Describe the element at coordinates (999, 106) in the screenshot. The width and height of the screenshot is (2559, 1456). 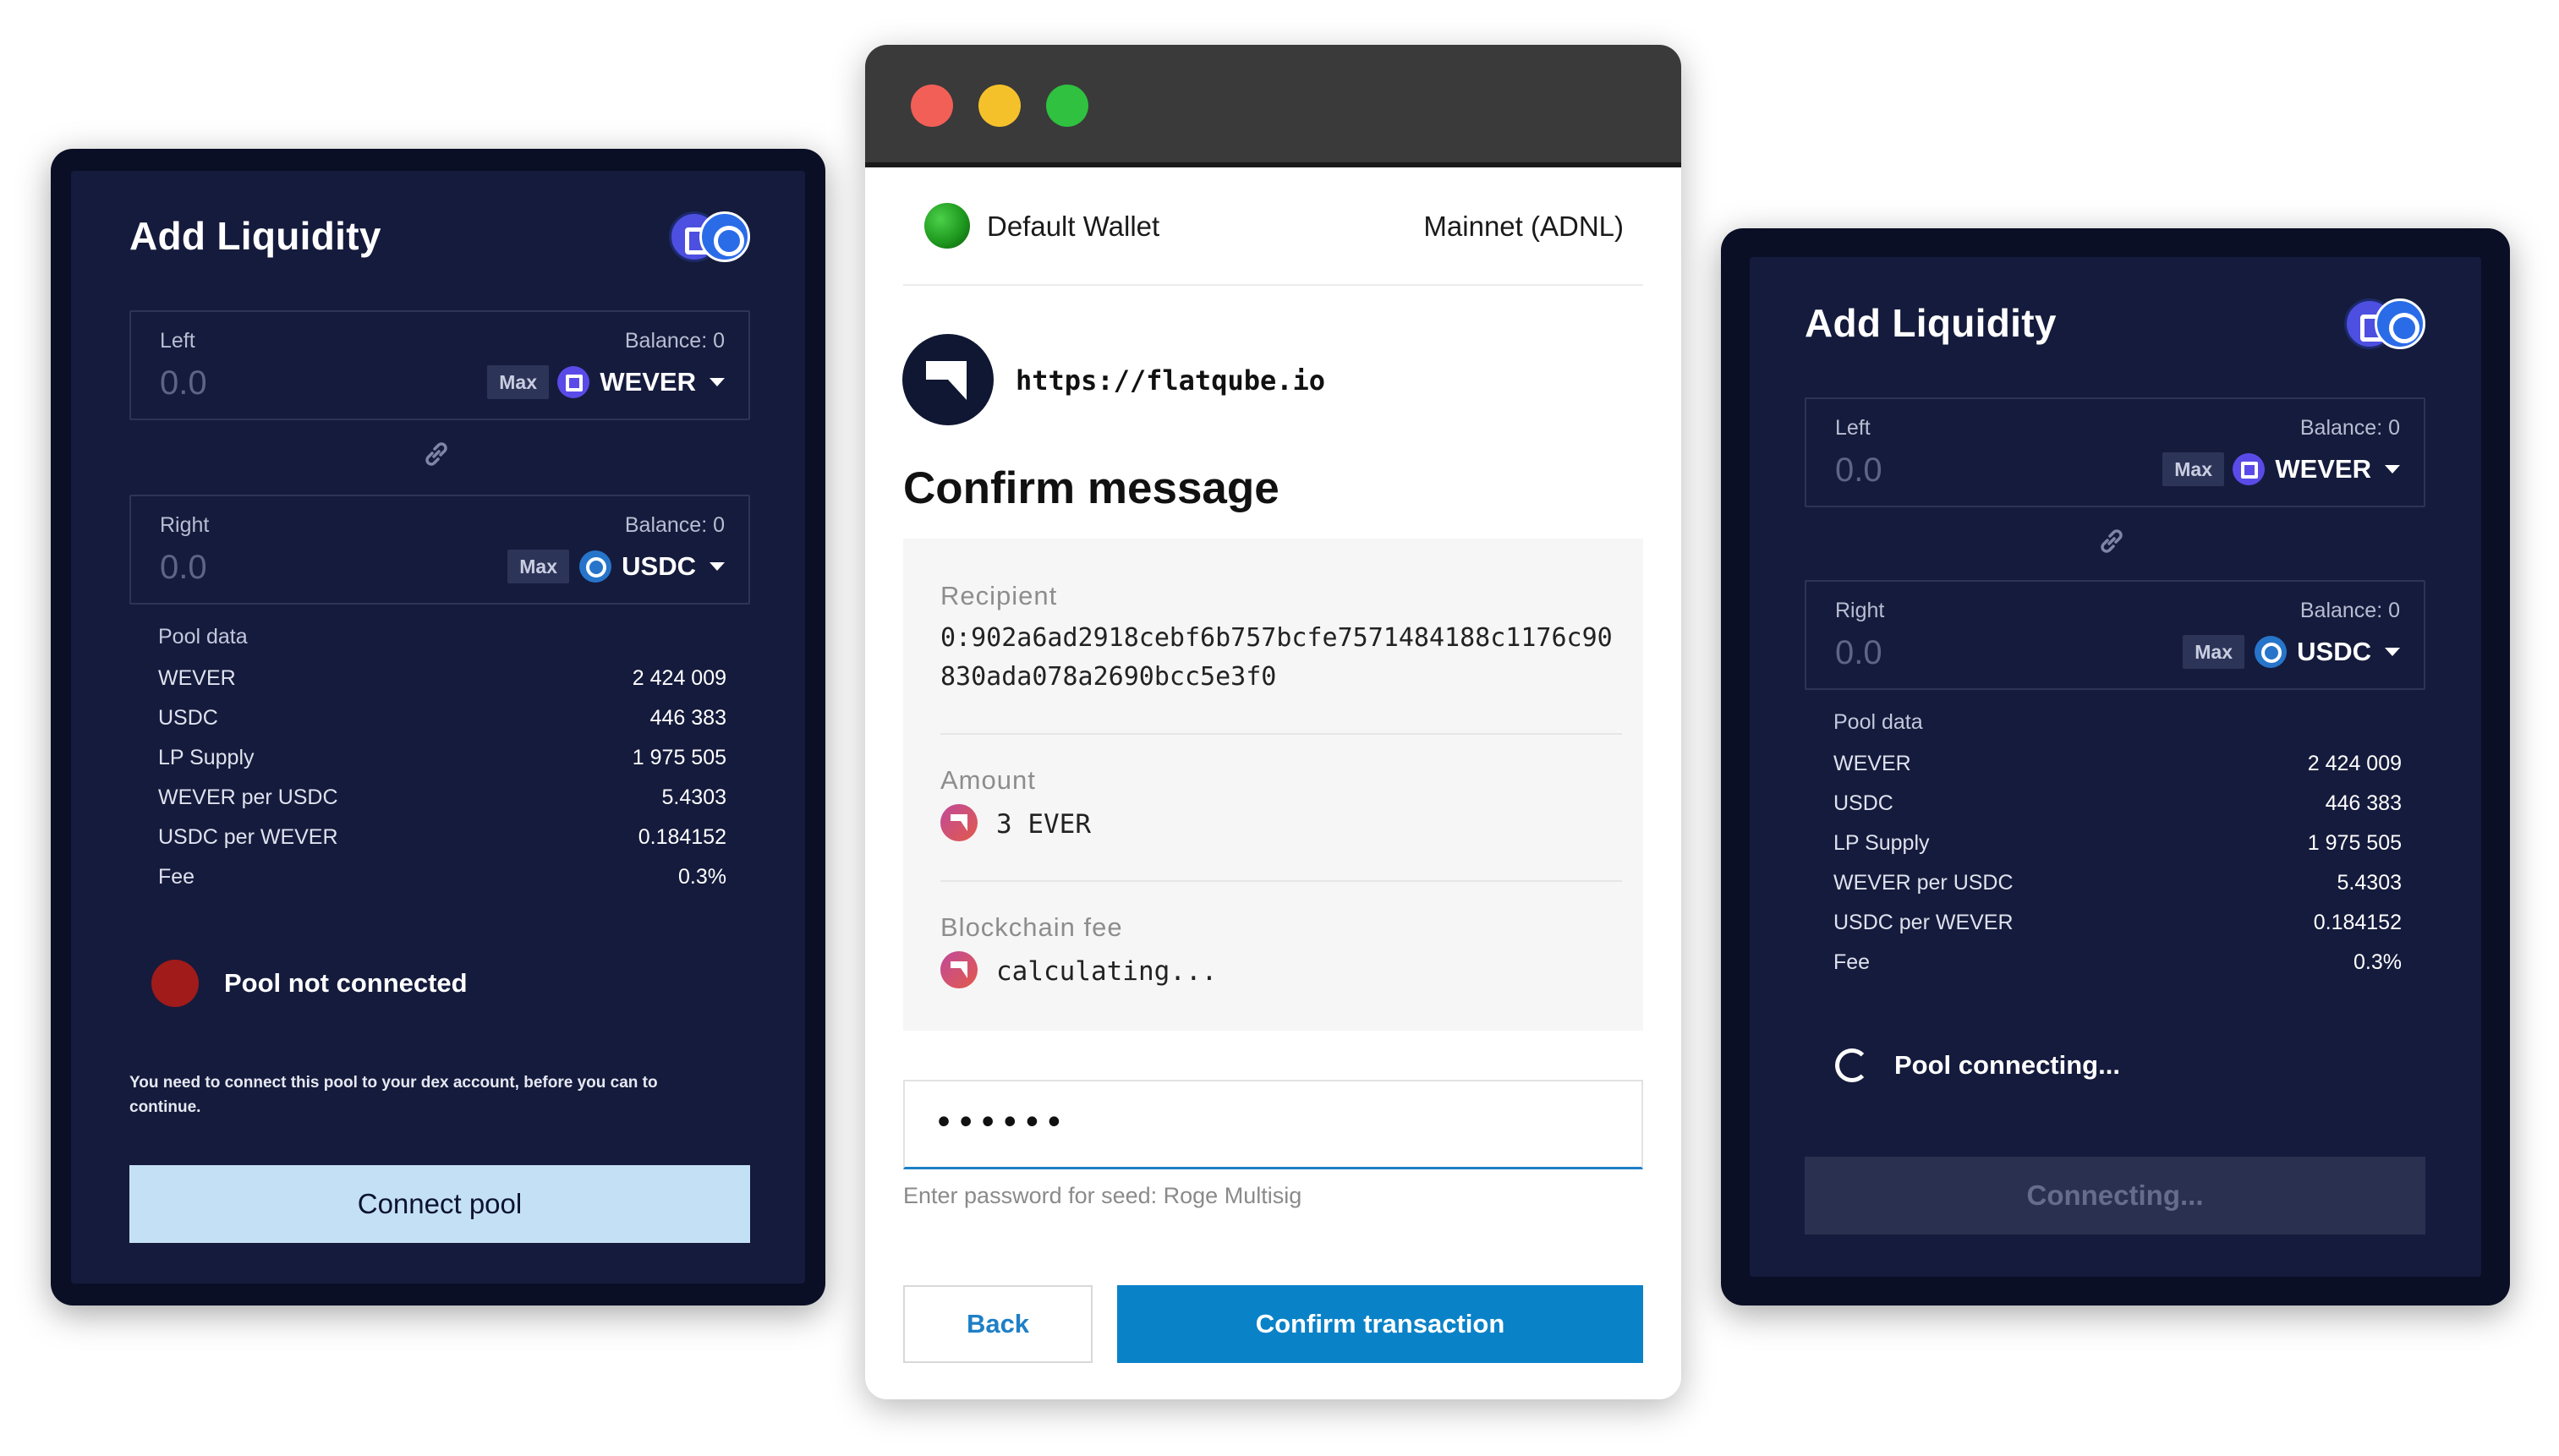
I see `minimize-window-icon` at that location.